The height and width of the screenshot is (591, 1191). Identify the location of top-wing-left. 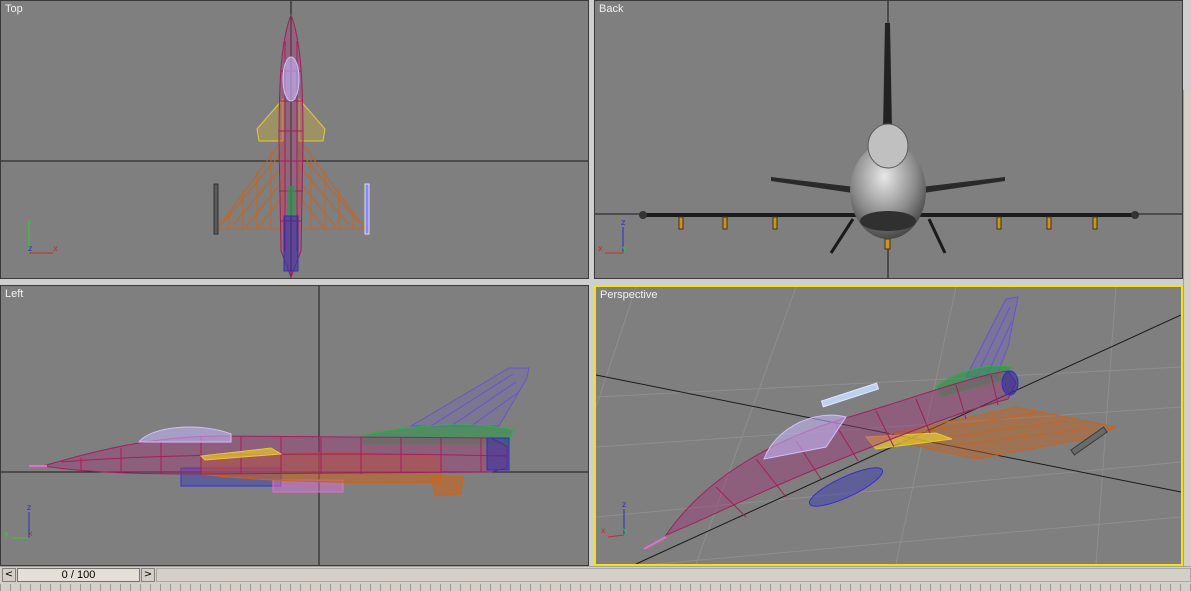
(250, 183).